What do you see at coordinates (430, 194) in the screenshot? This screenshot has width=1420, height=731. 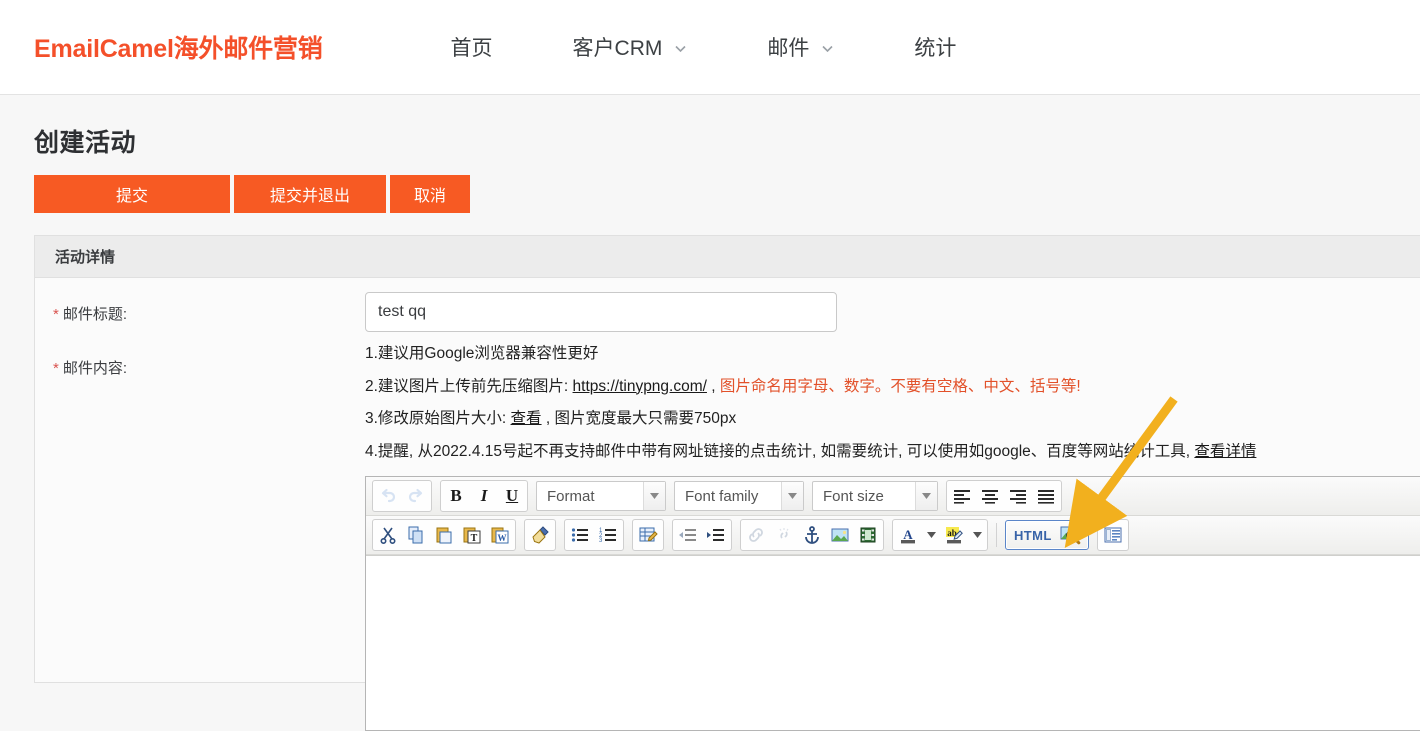 I see `cancel-button: 取消` at bounding box center [430, 194].